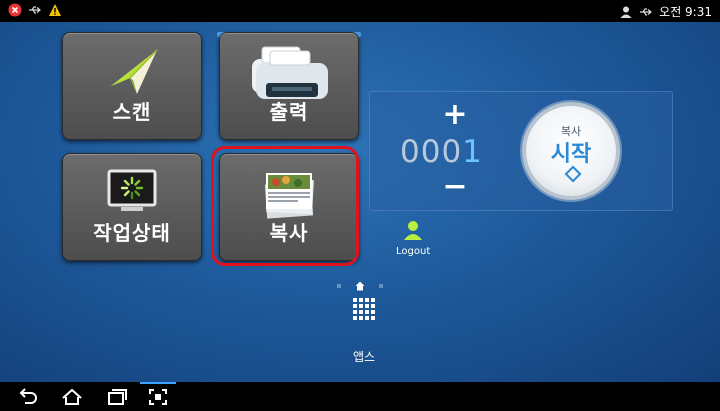 This screenshot has height=411, width=720. I want to click on page-indicator, so click(360, 286).